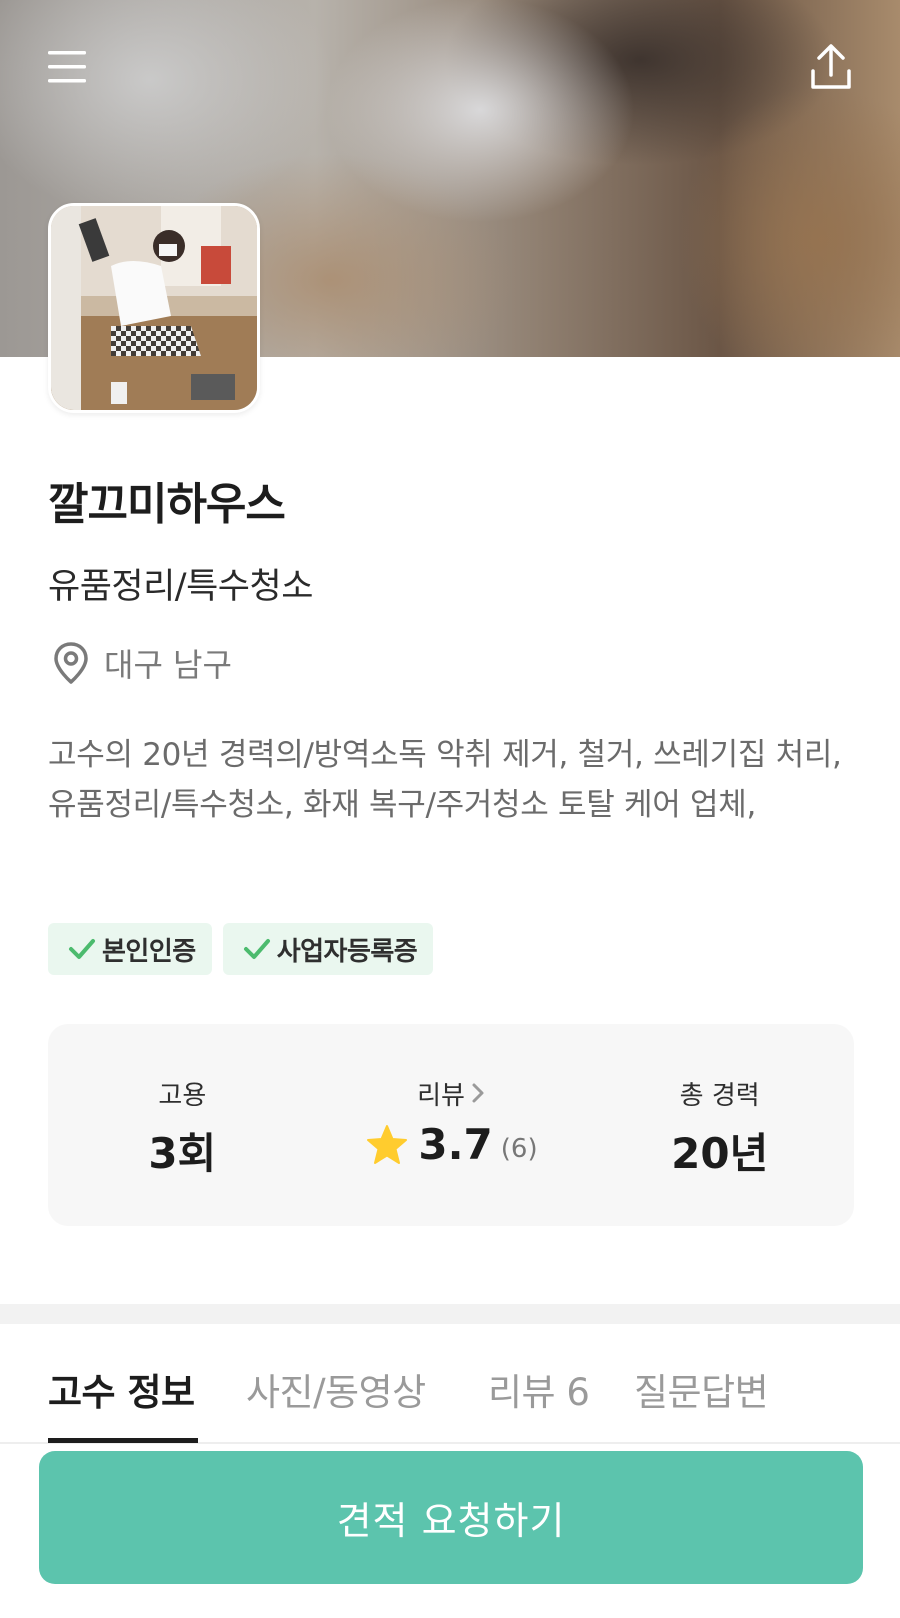 This screenshot has height=1618, width=900. I want to click on profile-tabs: 고수 정보 사진/동영상 리뷰 6 질문답변, so click(450, 1384).